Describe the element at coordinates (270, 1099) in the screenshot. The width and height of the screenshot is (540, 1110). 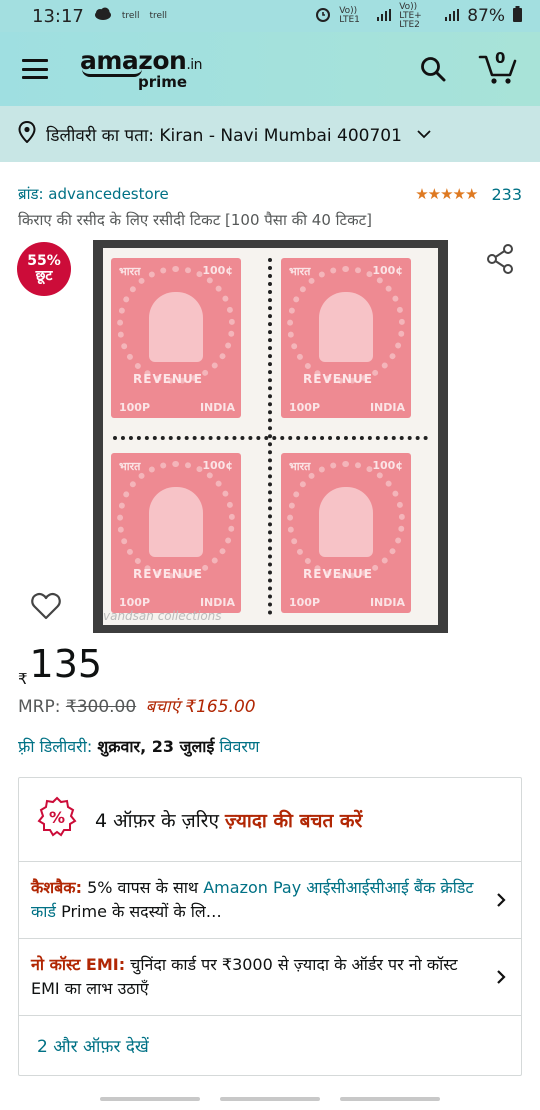
I see `system-nav-handle` at that location.